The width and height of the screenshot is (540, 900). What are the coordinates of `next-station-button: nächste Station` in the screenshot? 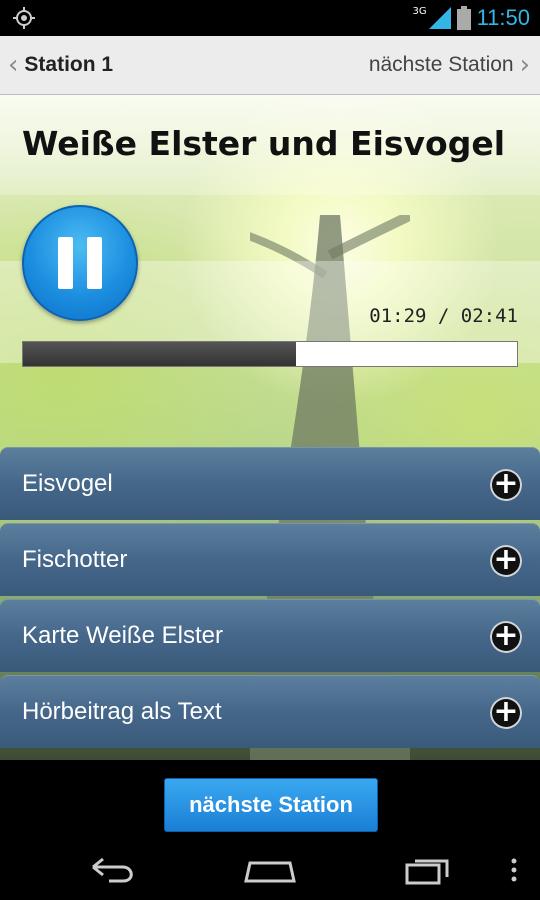 It's located at (271, 805).